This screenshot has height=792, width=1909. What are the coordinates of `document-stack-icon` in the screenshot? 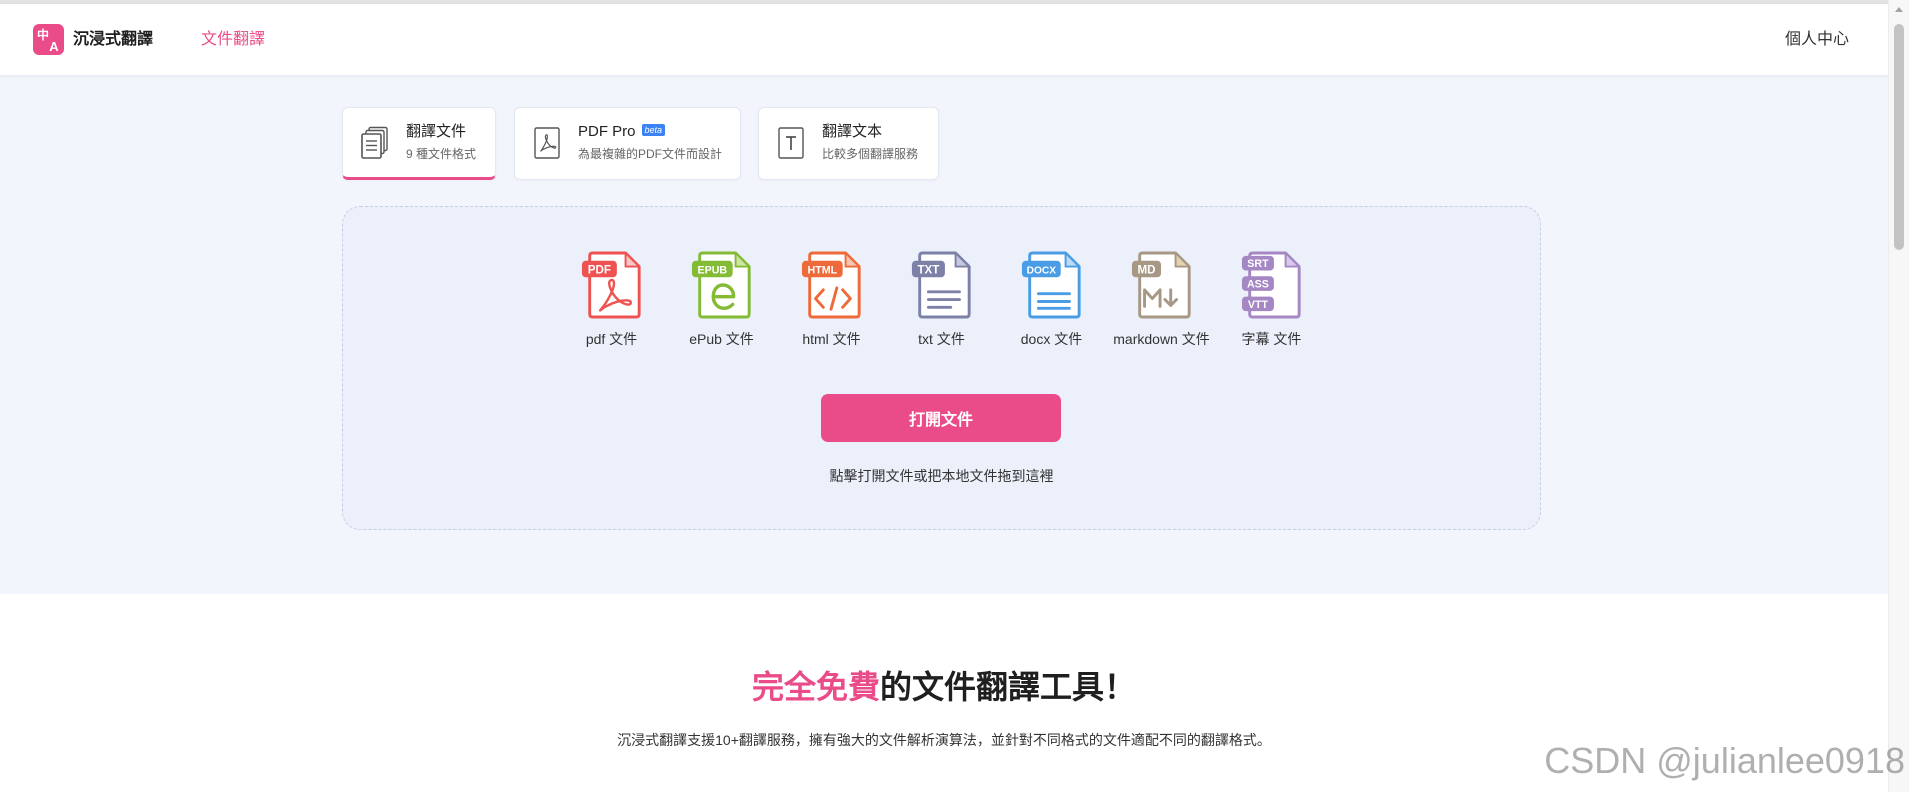 It's located at (374, 142).